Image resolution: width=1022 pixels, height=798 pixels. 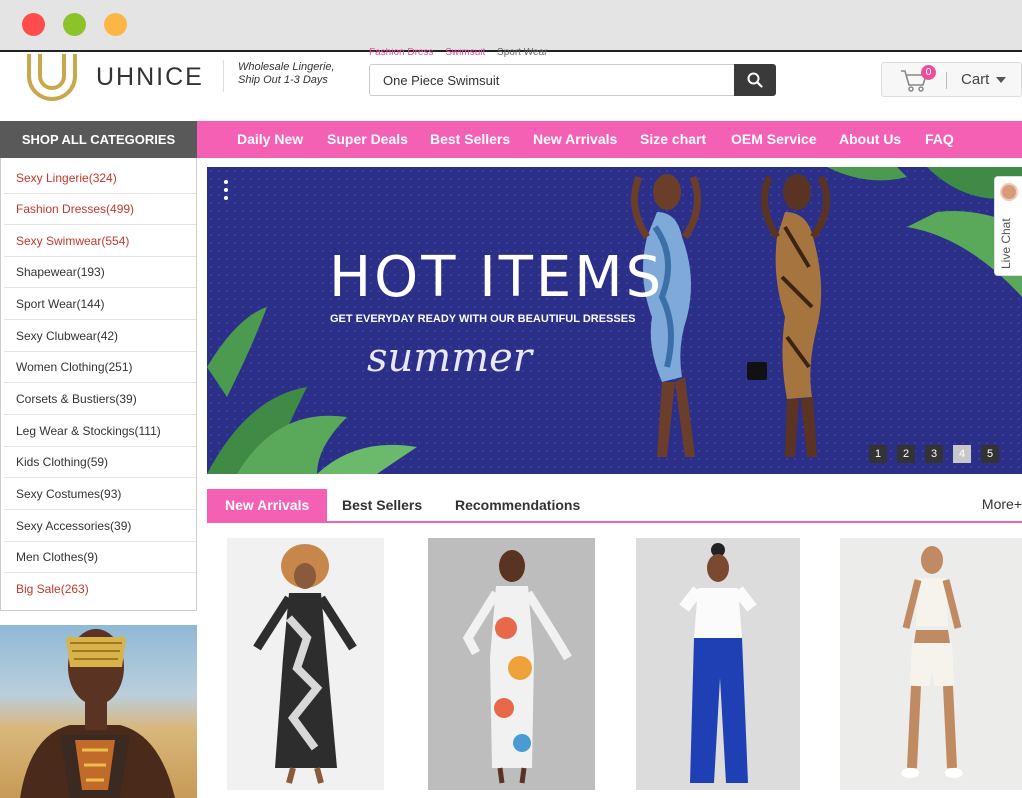 I want to click on tagline: Wholesale Lingerie, Ship Out 1-3 Days, so click(x=286, y=74).